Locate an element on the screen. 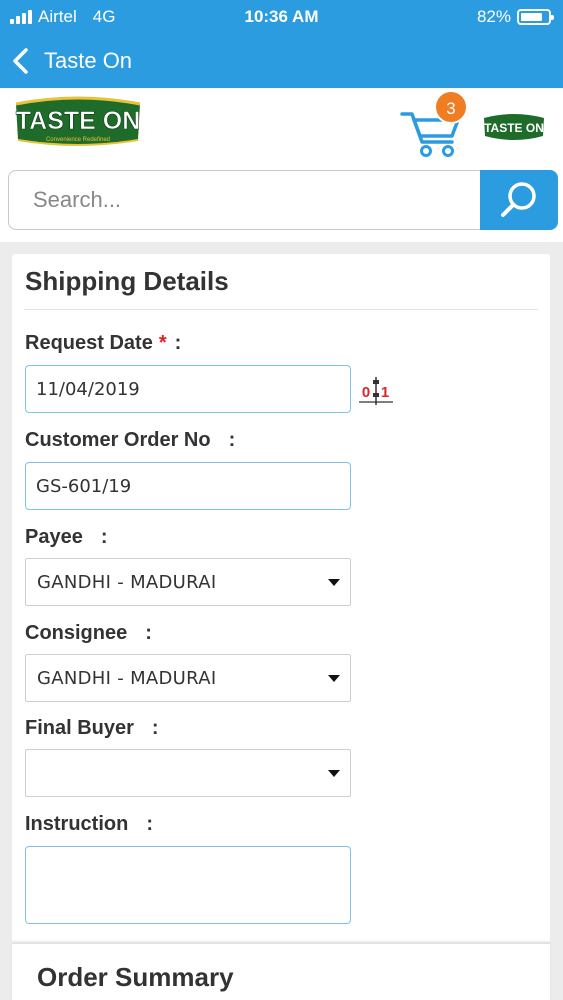  search-bar is located at coordinates (281, 205).